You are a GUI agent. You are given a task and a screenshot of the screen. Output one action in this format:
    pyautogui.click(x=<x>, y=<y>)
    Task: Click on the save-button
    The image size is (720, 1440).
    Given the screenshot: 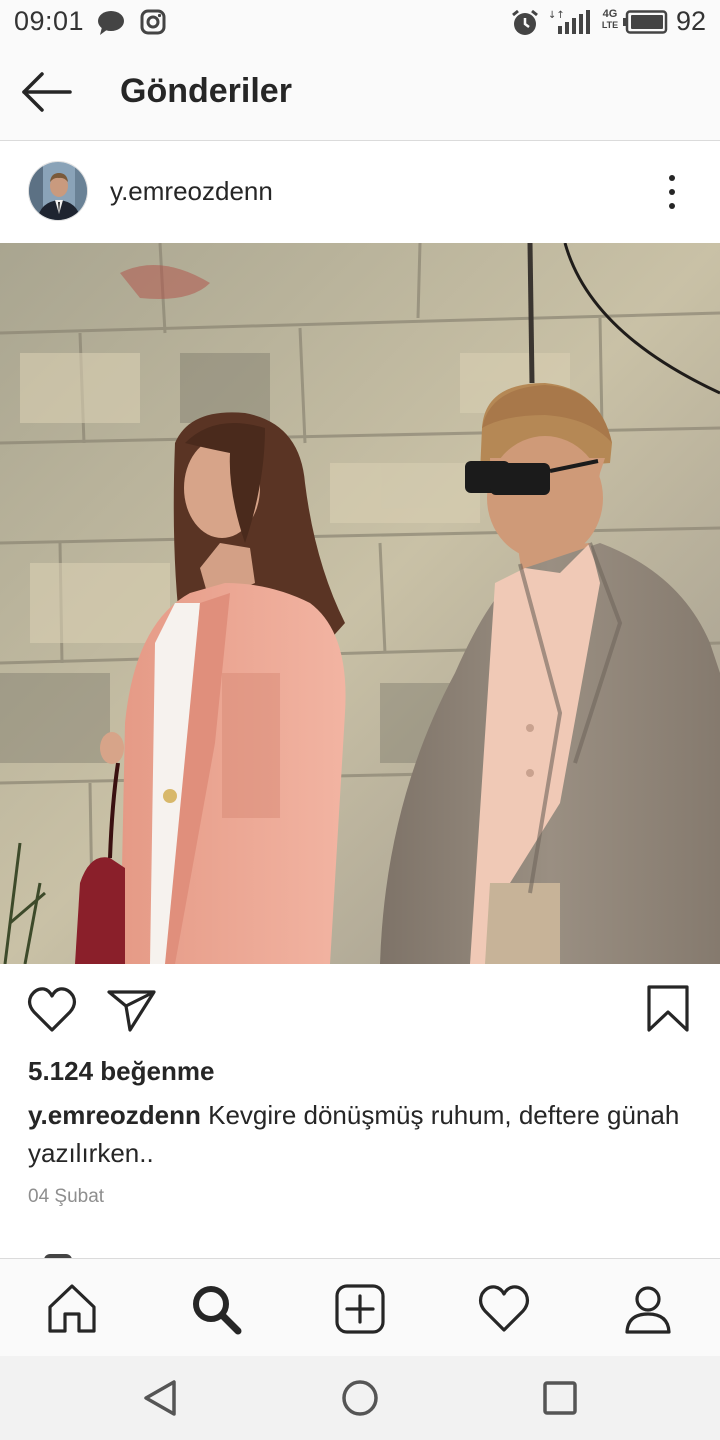 What is the action you would take?
    pyautogui.click(x=668, y=1009)
    